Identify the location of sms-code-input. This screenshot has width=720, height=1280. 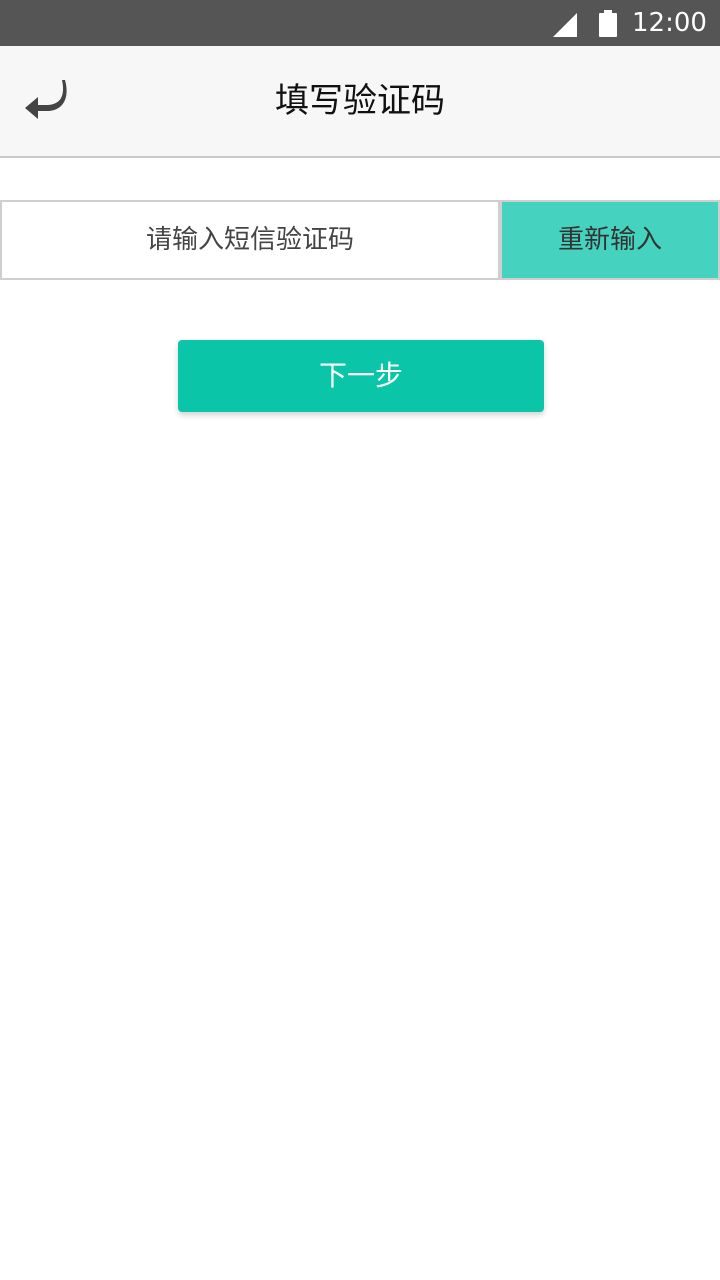
(250, 240).